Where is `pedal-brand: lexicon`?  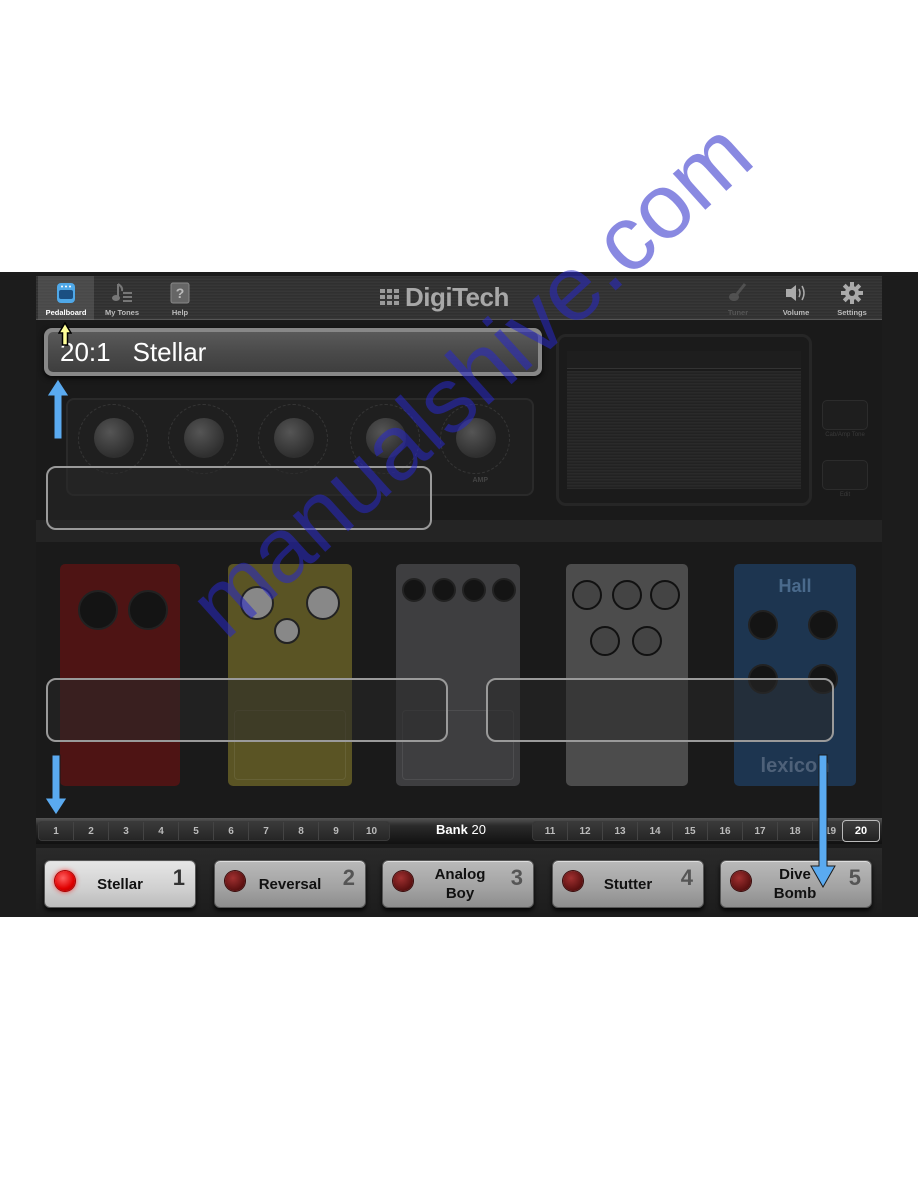
pedal-brand: lexicon is located at coordinates (795, 766).